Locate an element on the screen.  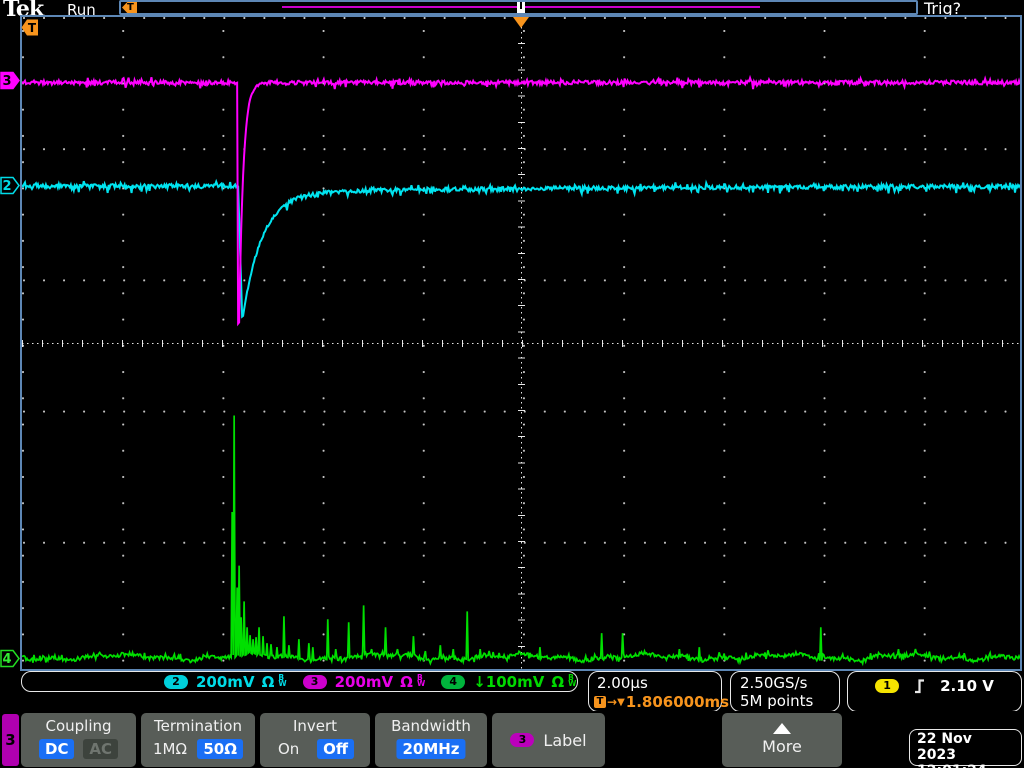
channel-4-impedance: Ω is located at coordinates (558, 681).